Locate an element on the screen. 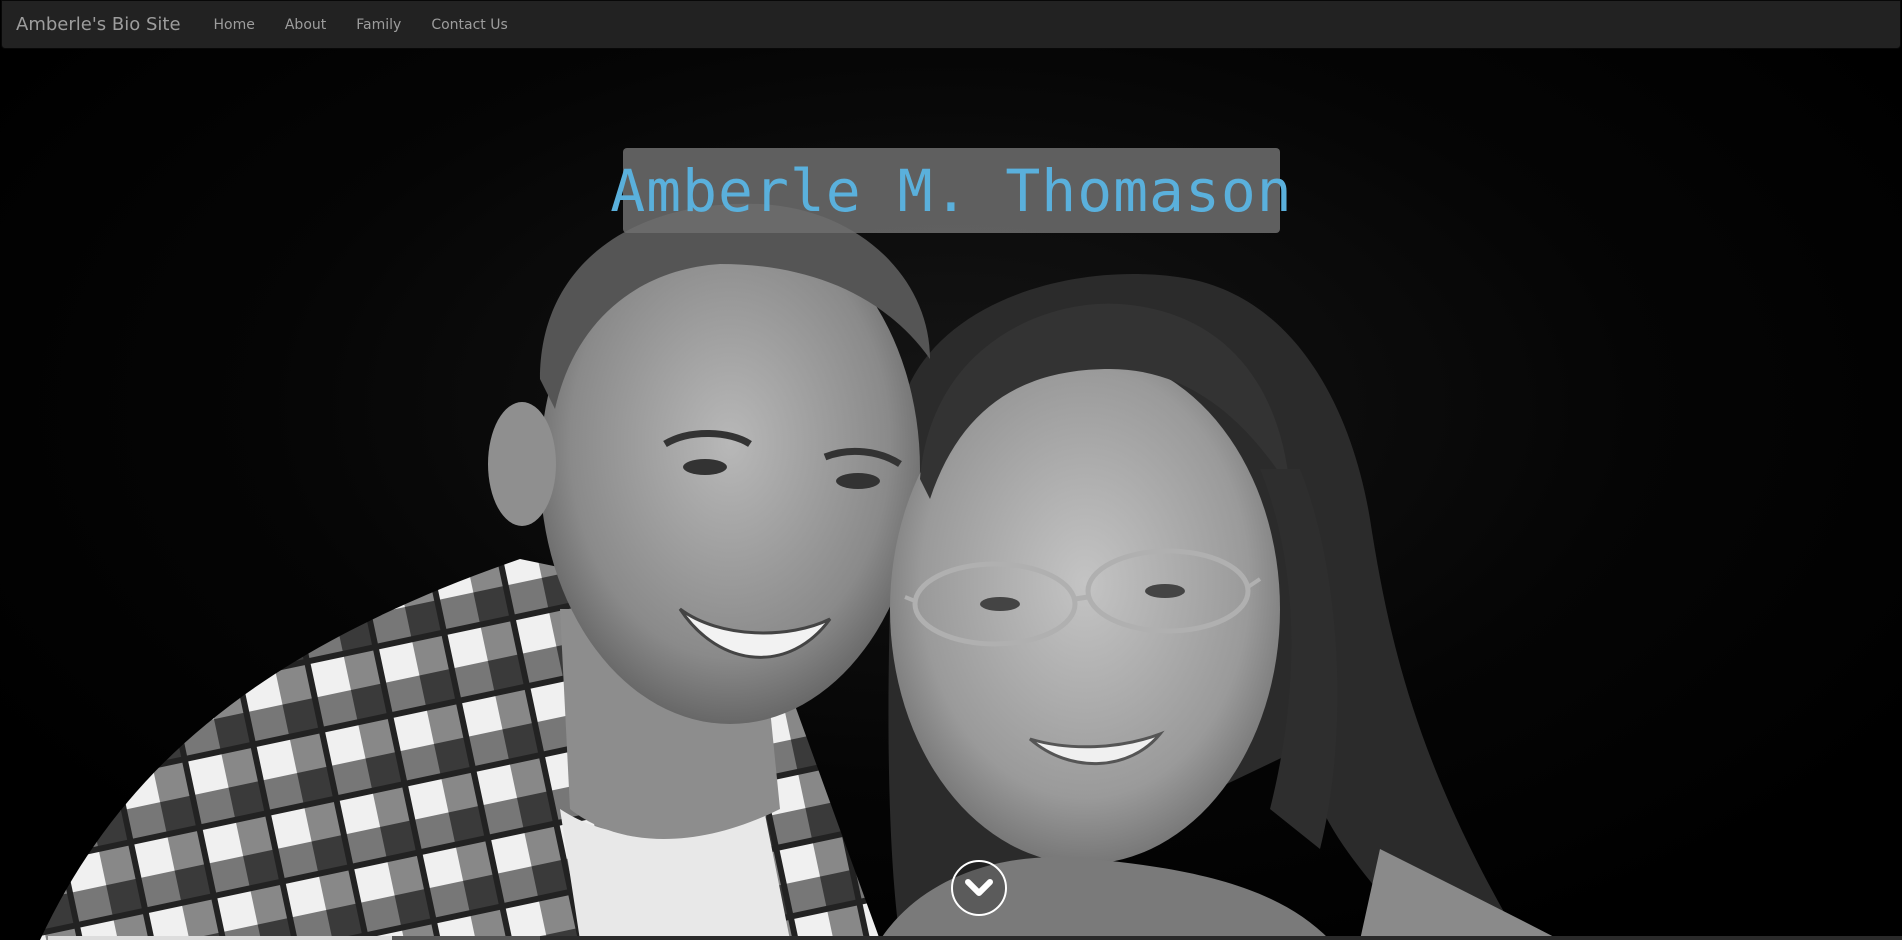 The width and height of the screenshot is (1902, 940). scroll-down-button is located at coordinates (979, 888).